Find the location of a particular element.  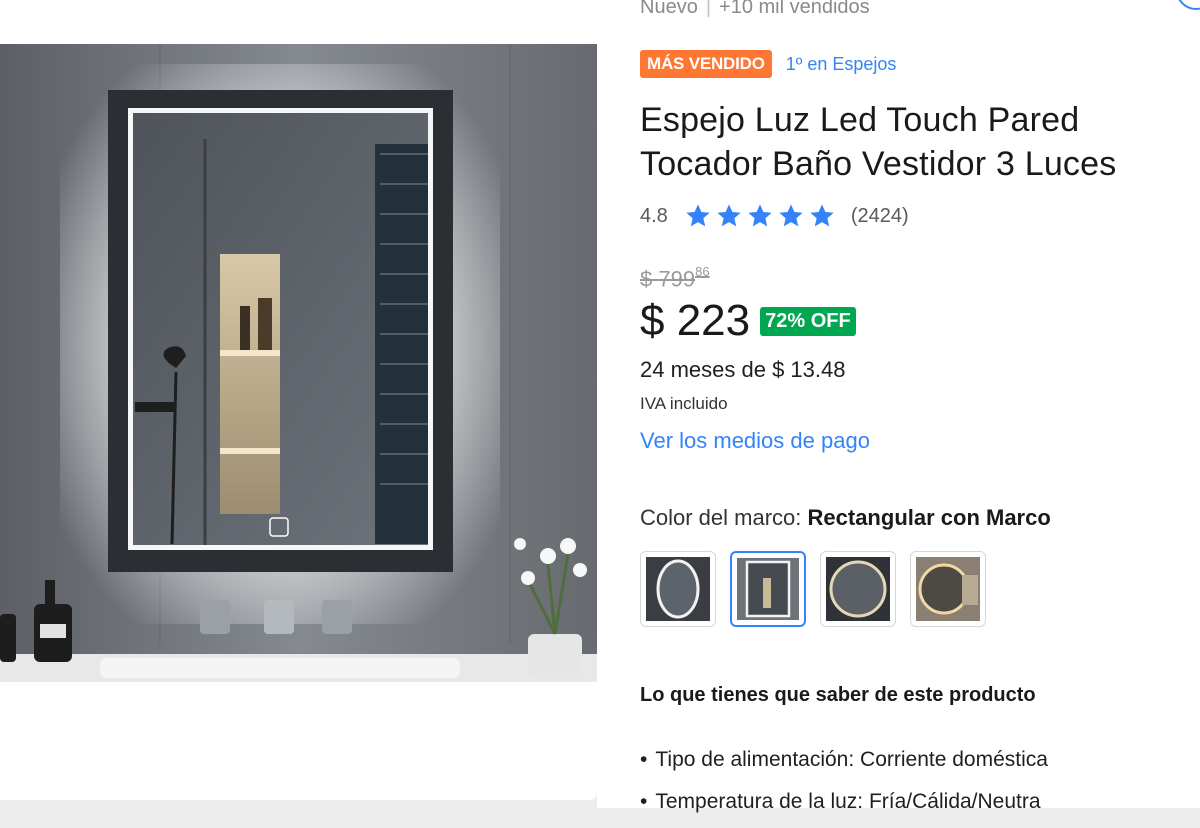

variant-label: Color del marco: Rectangular con Marco is located at coordinates (845, 518).